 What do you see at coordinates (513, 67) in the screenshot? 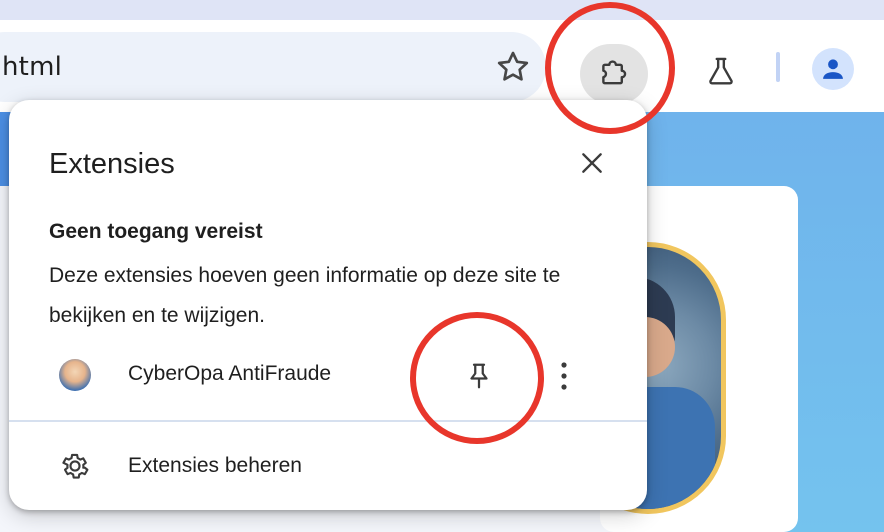
I see `bookmark-star-icon` at bounding box center [513, 67].